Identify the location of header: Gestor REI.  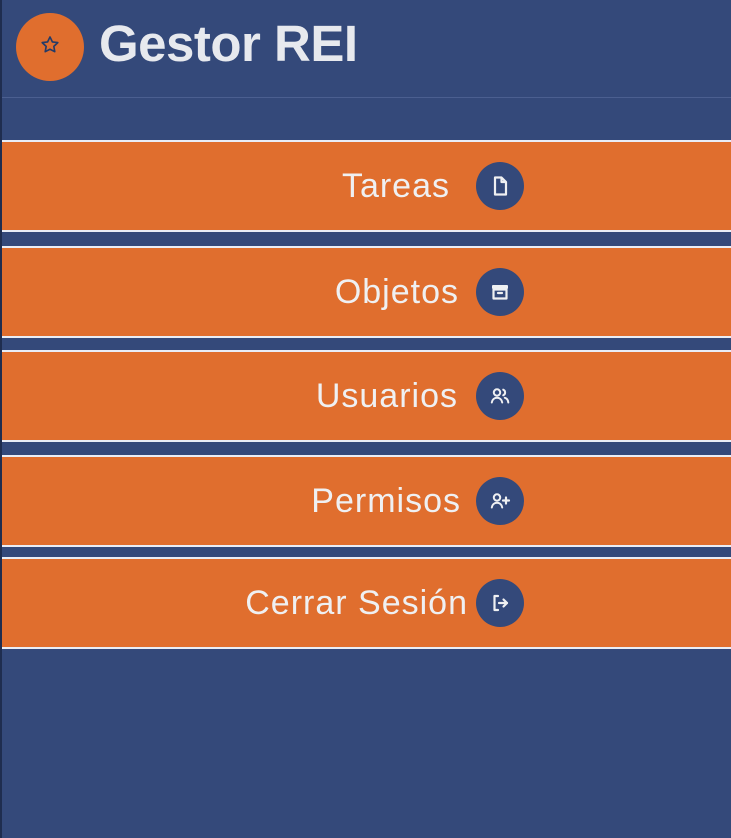
(366, 49).